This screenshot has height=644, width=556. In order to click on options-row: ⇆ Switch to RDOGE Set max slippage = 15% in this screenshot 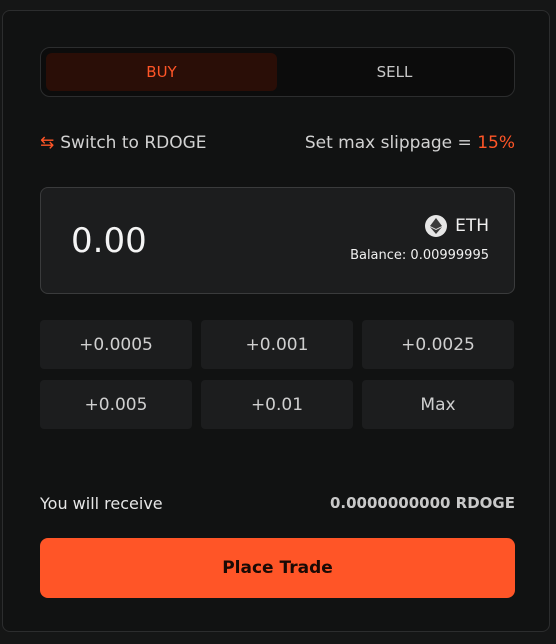, I will do `click(277, 143)`.